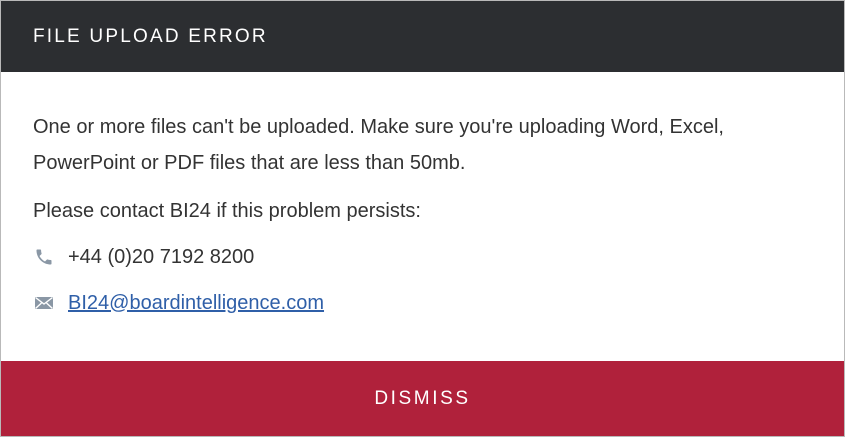 The width and height of the screenshot is (845, 437). I want to click on phone-icon, so click(44, 257).